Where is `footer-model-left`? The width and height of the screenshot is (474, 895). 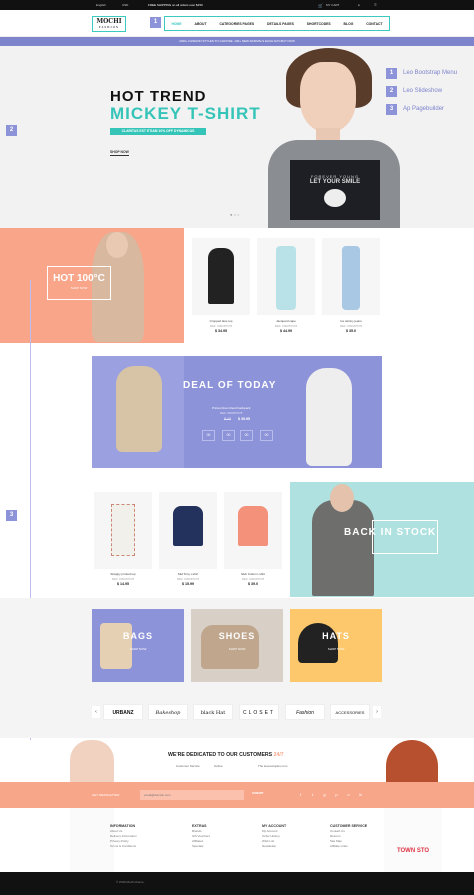 footer-model-left is located at coordinates (92, 761).